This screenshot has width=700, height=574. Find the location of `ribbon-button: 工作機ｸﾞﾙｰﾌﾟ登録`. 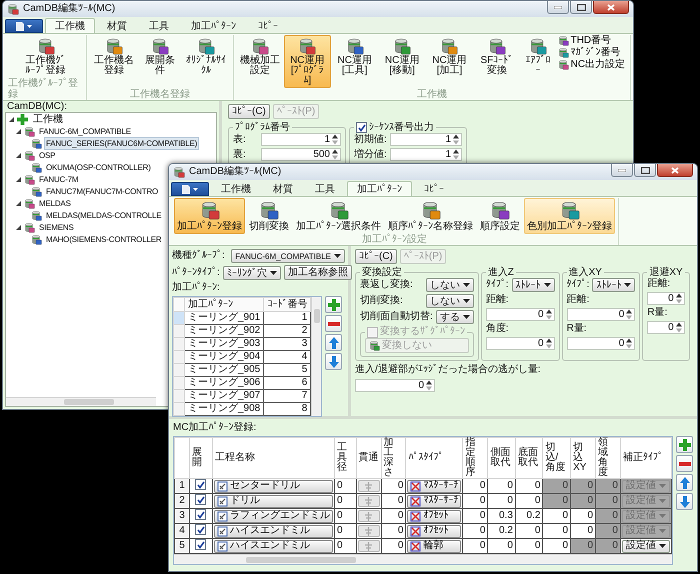

ribbon-button: 工作機ｸﾞﾙｰﾌﾟ登録 is located at coordinates (45, 56).